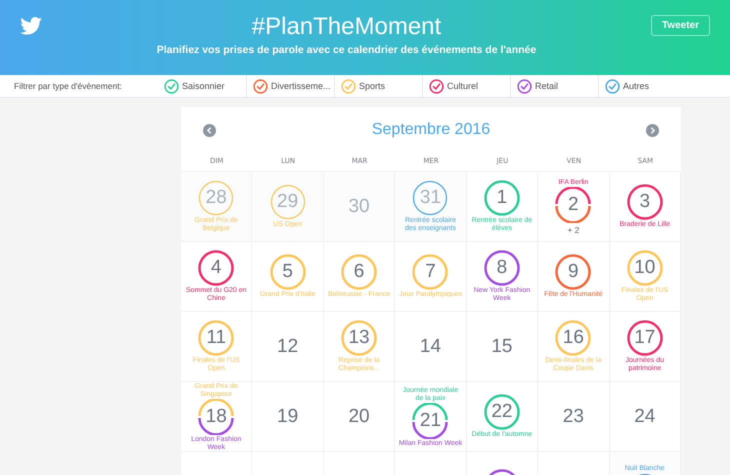  I want to click on filter-label: Filtrer par type d'évènement:, so click(68, 86).